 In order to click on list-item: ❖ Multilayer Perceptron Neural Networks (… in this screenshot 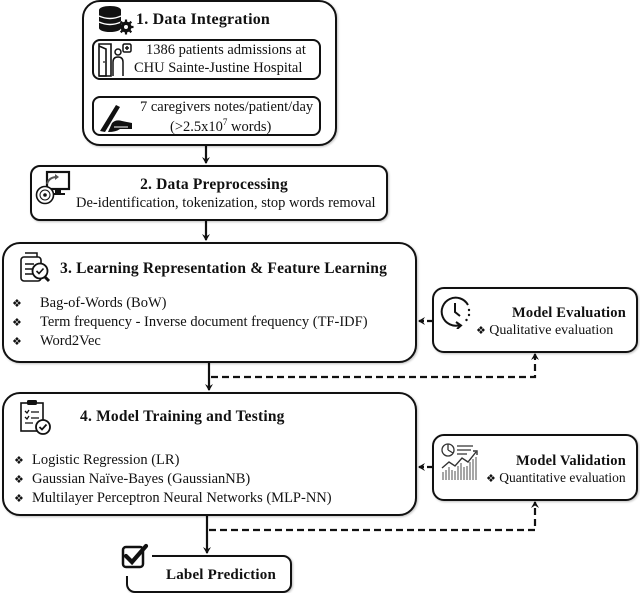, I will do `click(173, 498)`.